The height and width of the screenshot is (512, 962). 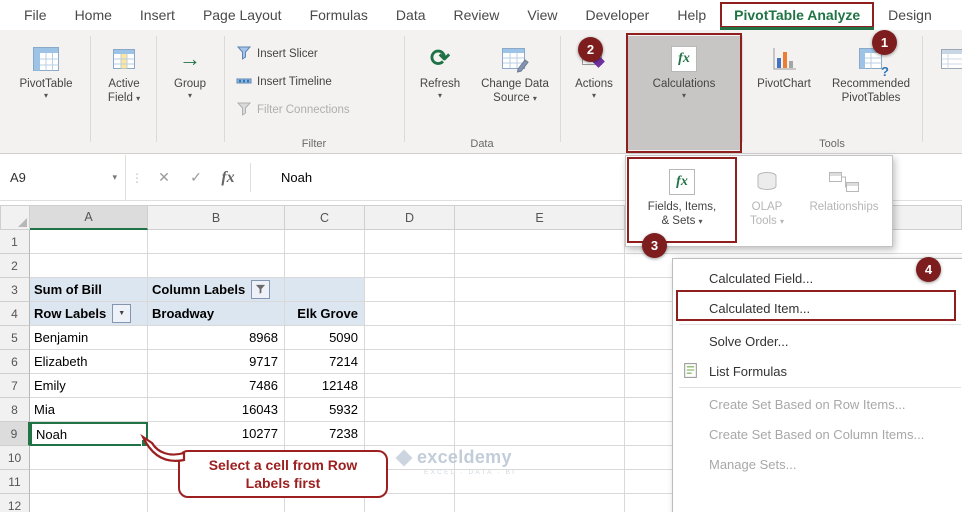 What do you see at coordinates (325, 242) in the screenshot?
I see `cell-c1` at bounding box center [325, 242].